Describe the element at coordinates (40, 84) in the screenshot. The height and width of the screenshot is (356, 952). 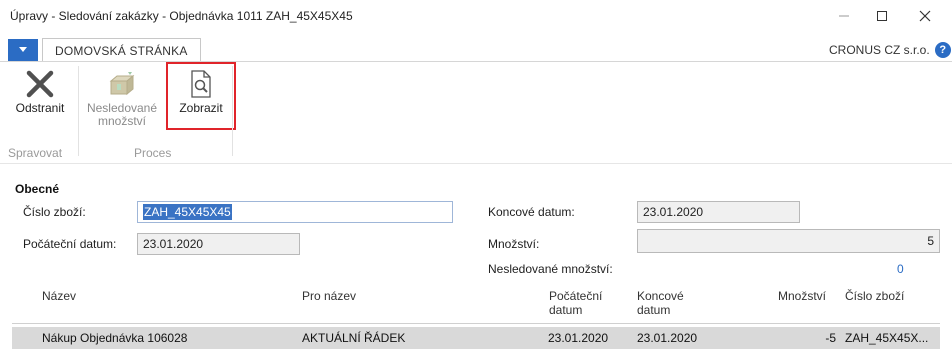
I see `delete-x-icon` at that location.